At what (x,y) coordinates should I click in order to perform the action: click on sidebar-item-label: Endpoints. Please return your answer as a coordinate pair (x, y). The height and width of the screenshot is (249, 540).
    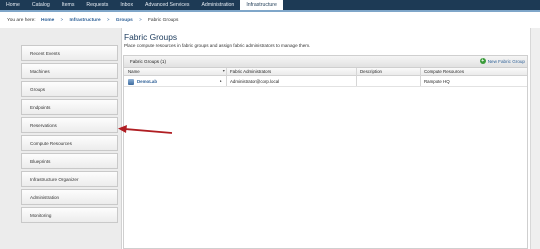
    Looking at the image, I should click on (40, 107).